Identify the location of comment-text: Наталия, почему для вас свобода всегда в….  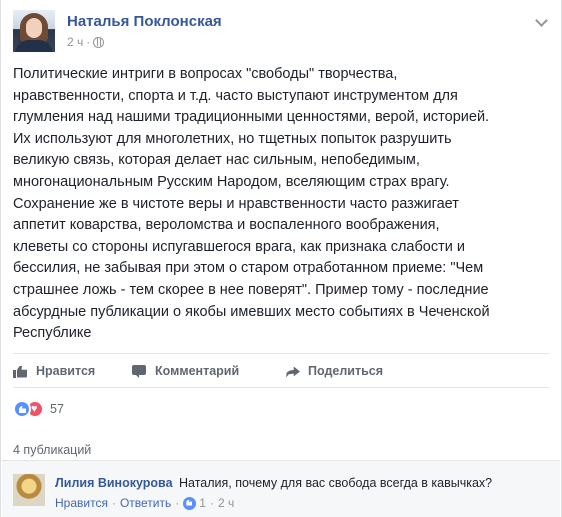
(336, 483).